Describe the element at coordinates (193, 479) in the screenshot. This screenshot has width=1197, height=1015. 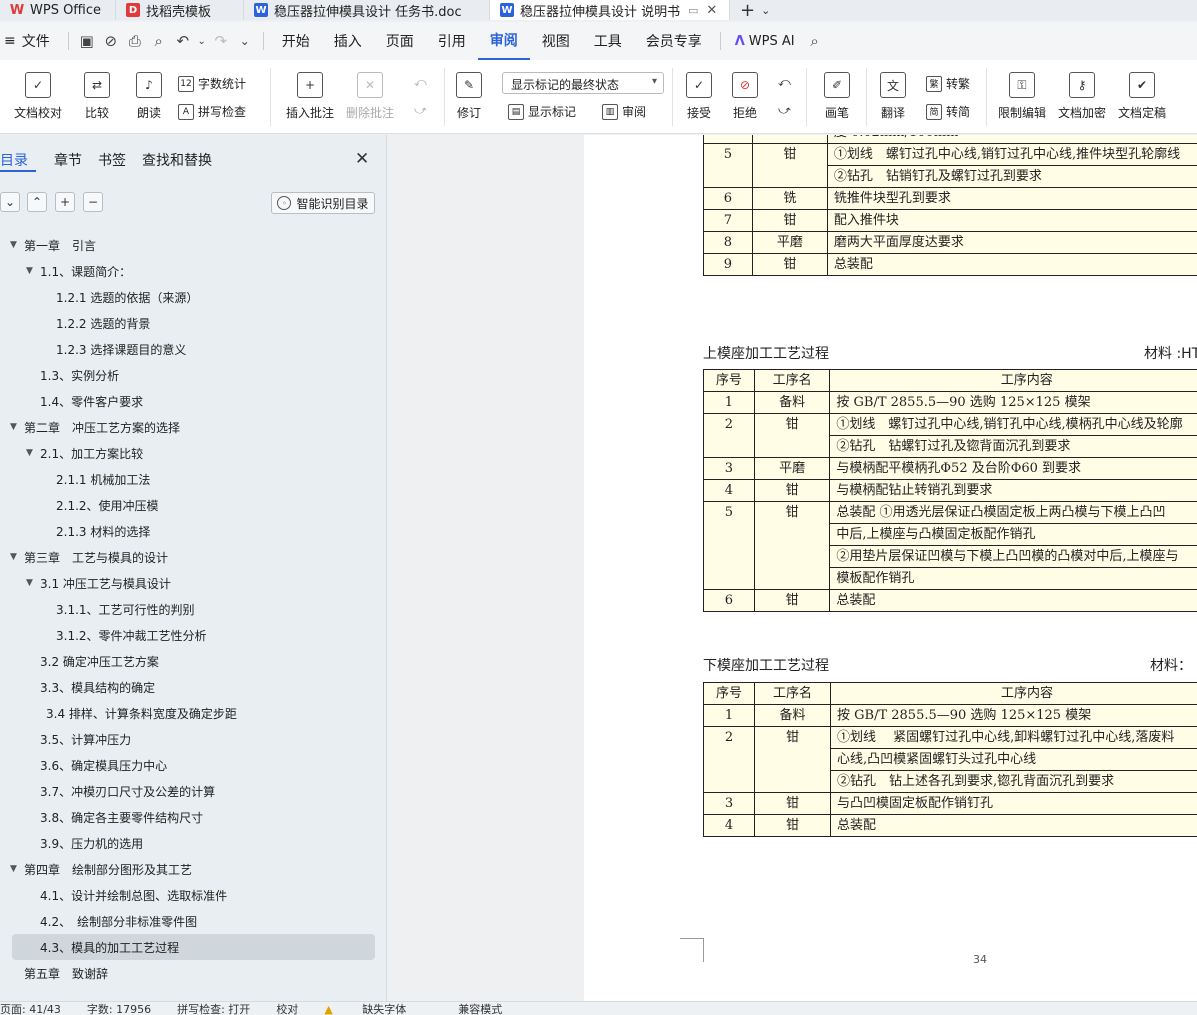
I see `toc-item: 2.1.1 机械加工法` at that location.